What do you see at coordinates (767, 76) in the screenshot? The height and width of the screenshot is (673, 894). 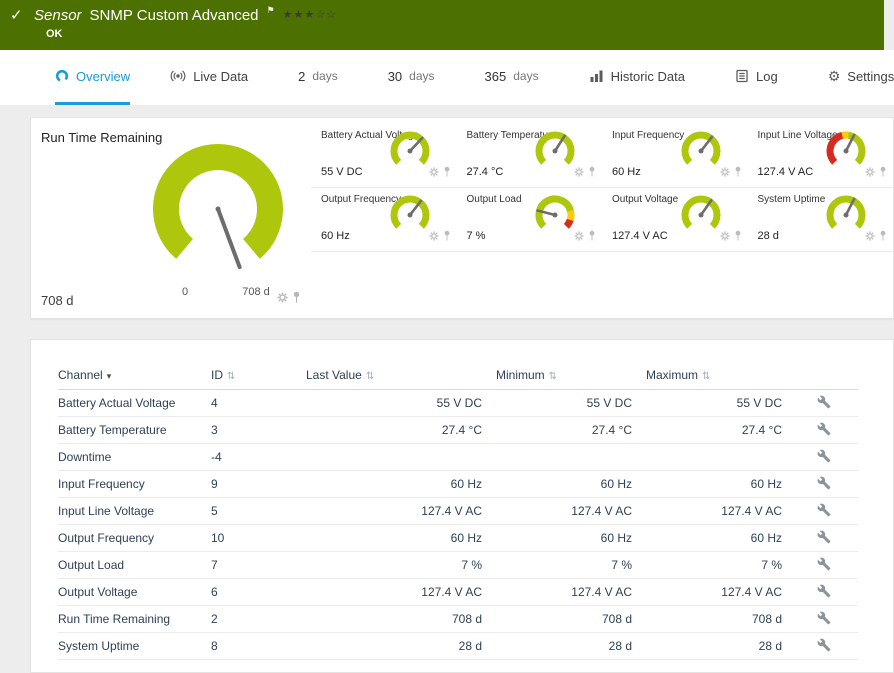 I see `tab-log-label: Log` at bounding box center [767, 76].